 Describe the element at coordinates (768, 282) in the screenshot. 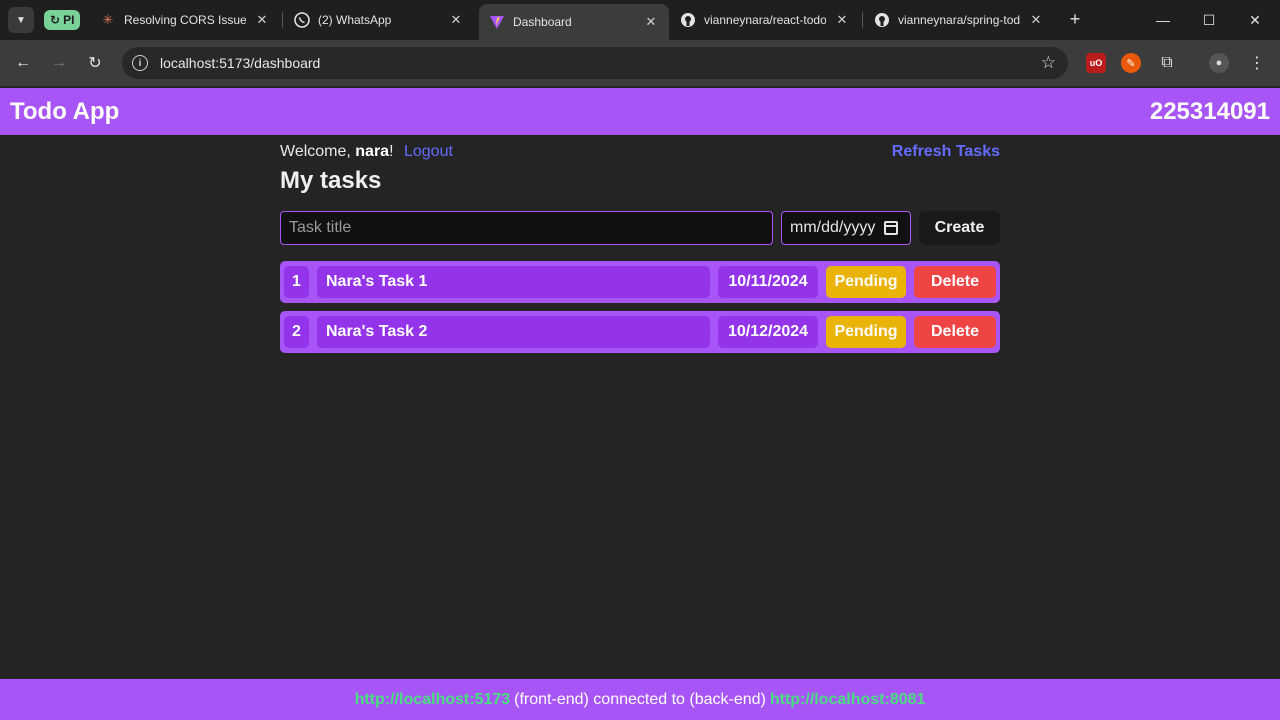

I see `task-date: 10/11/2024` at that location.